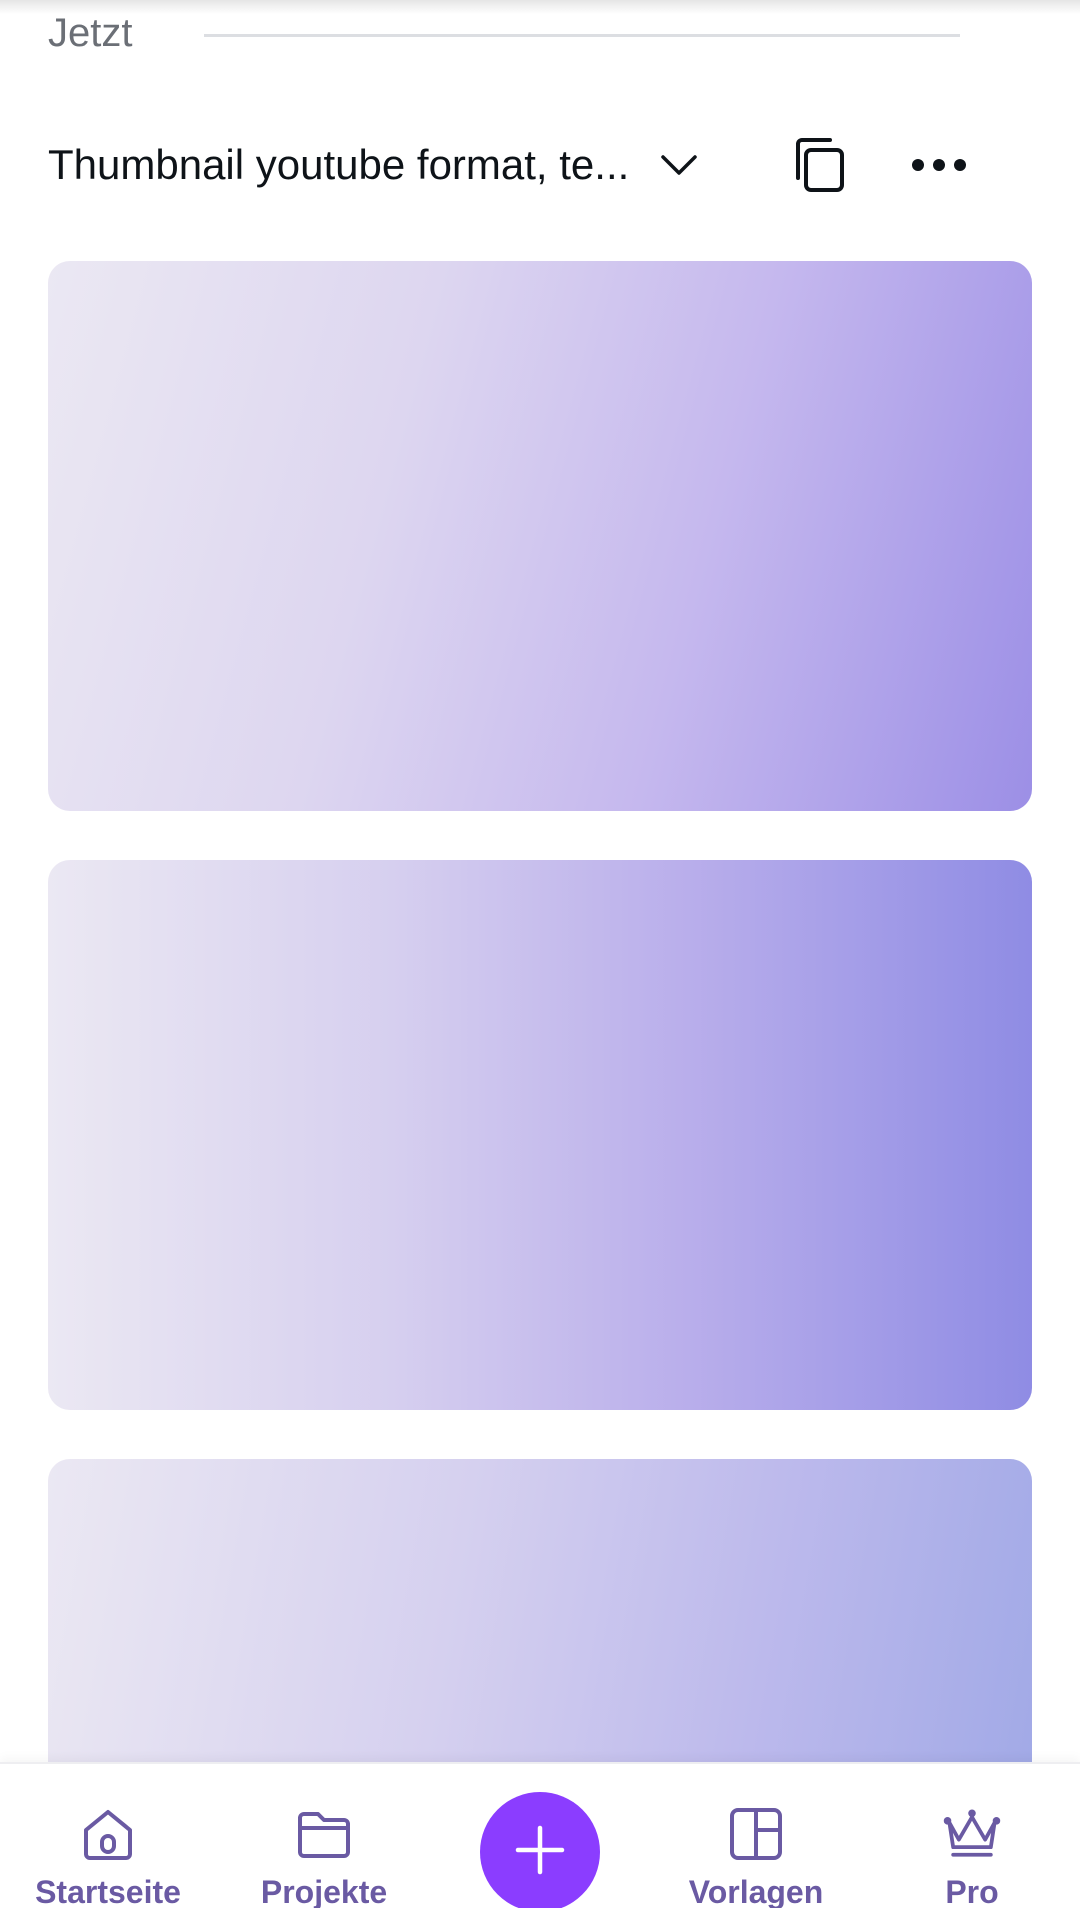  I want to click on section-label: Jetzt, so click(90, 32).